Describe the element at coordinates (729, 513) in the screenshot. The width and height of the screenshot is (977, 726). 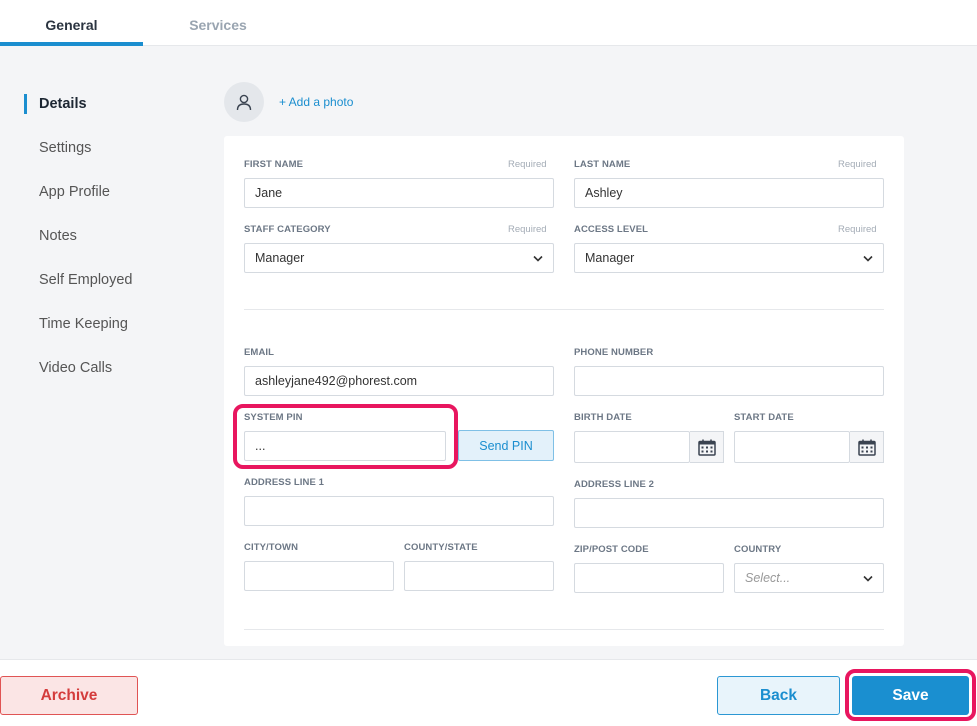
I see `address-line-2-field` at that location.